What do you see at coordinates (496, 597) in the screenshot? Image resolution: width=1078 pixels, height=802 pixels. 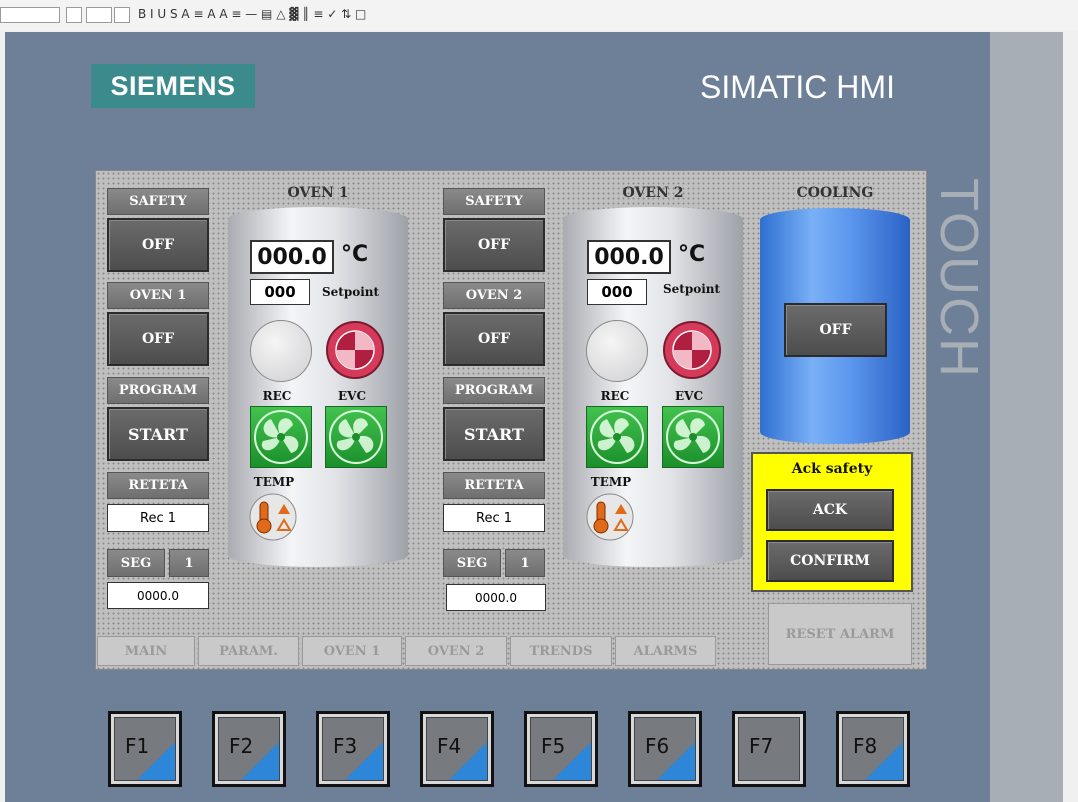 I see `oven2-seg-value: 0000.0` at bounding box center [496, 597].